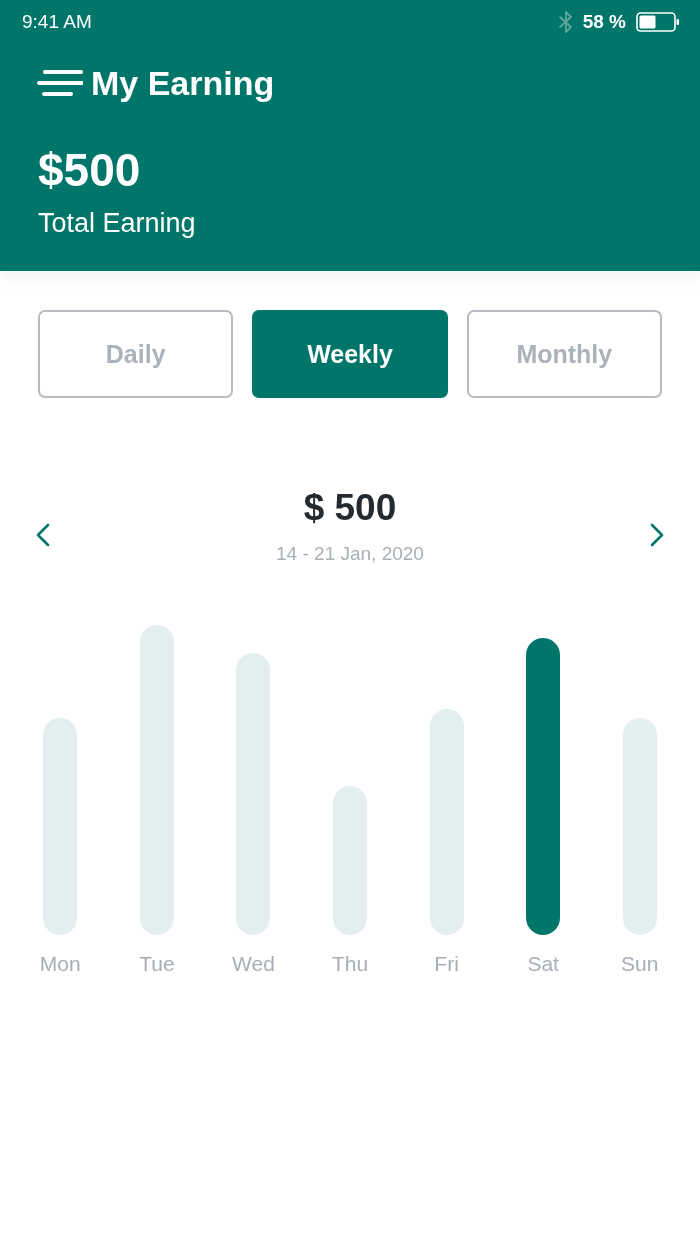 This screenshot has width=700, height=1244. What do you see at coordinates (136, 354) in the screenshot?
I see `period-tab: Daily` at bounding box center [136, 354].